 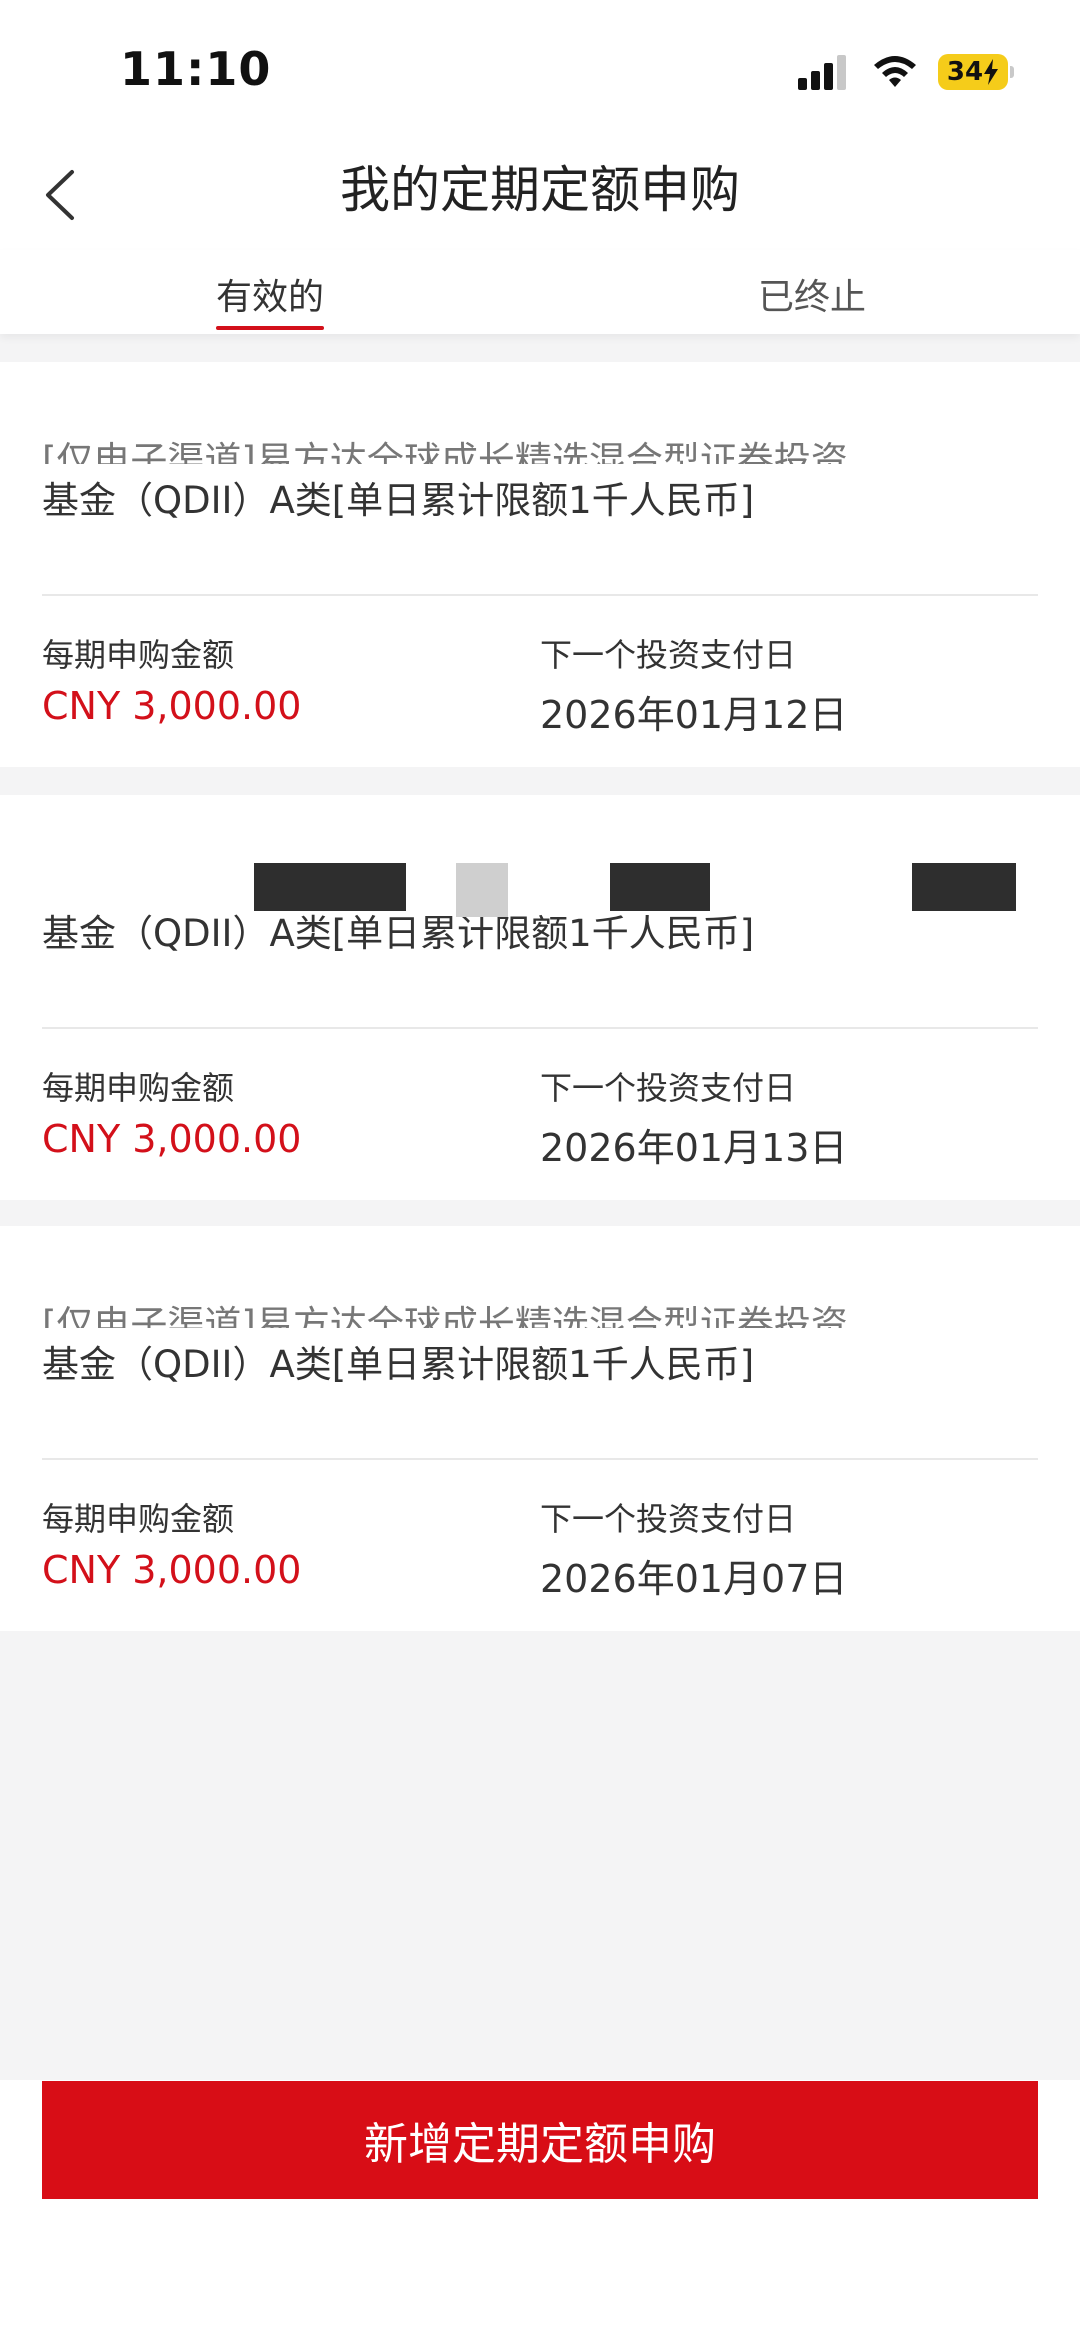 I want to click on page-title: 我的定期定额申购, so click(x=540, y=190).